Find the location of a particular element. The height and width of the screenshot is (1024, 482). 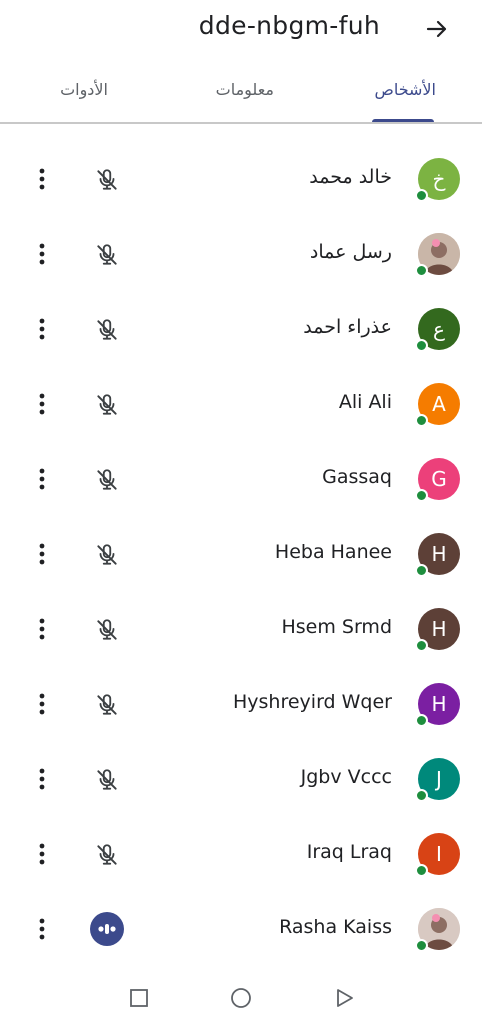

arrow-right-icon is located at coordinates (436, 29).